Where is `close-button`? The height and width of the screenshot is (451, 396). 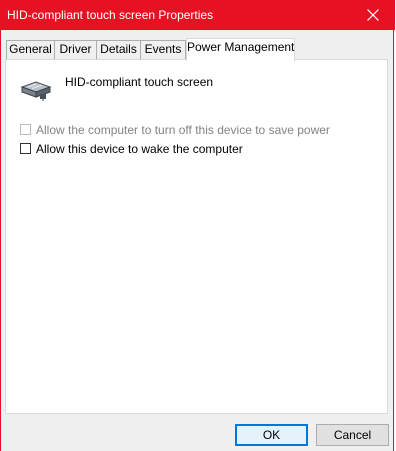
close-button is located at coordinates (373, 15).